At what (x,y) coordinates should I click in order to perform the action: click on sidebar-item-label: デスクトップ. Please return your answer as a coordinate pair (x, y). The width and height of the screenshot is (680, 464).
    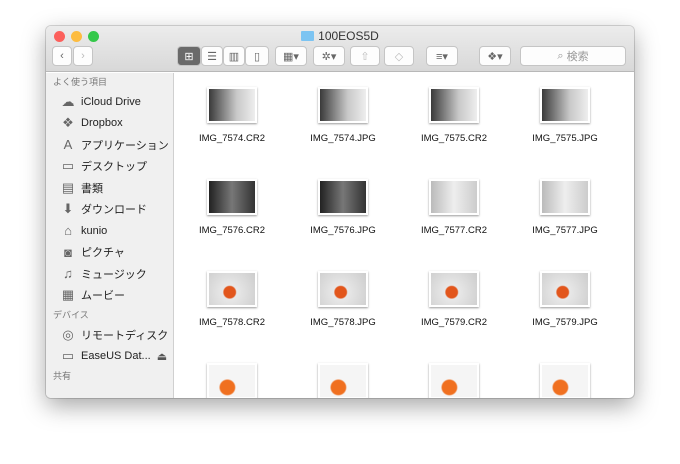
    Looking at the image, I should click on (114, 167).